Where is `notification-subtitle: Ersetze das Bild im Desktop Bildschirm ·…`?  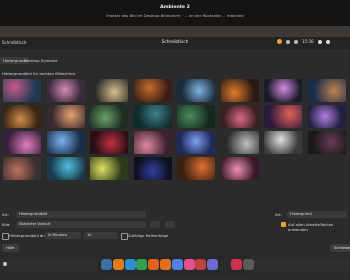 notification-subtitle: Ersetze das Bild im Desktop Bildschirm ·… is located at coordinates (175, 15).